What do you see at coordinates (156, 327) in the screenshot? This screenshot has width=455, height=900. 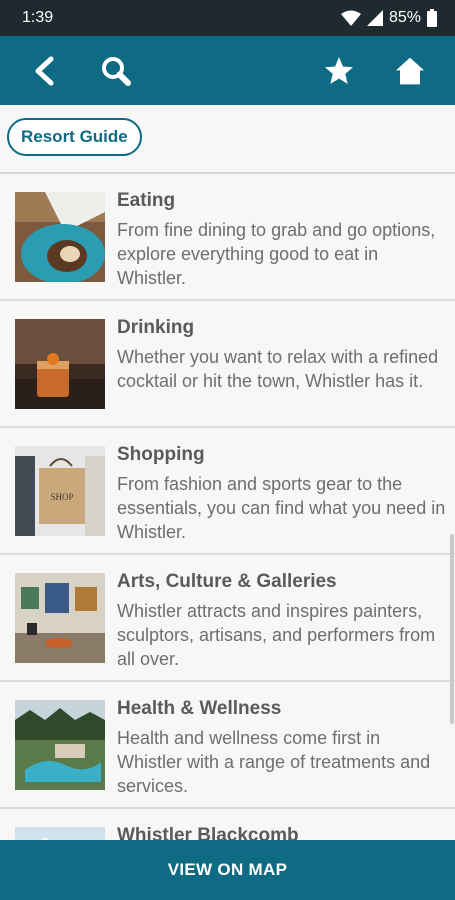 I see `item-title: Drinking` at bounding box center [156, 327].